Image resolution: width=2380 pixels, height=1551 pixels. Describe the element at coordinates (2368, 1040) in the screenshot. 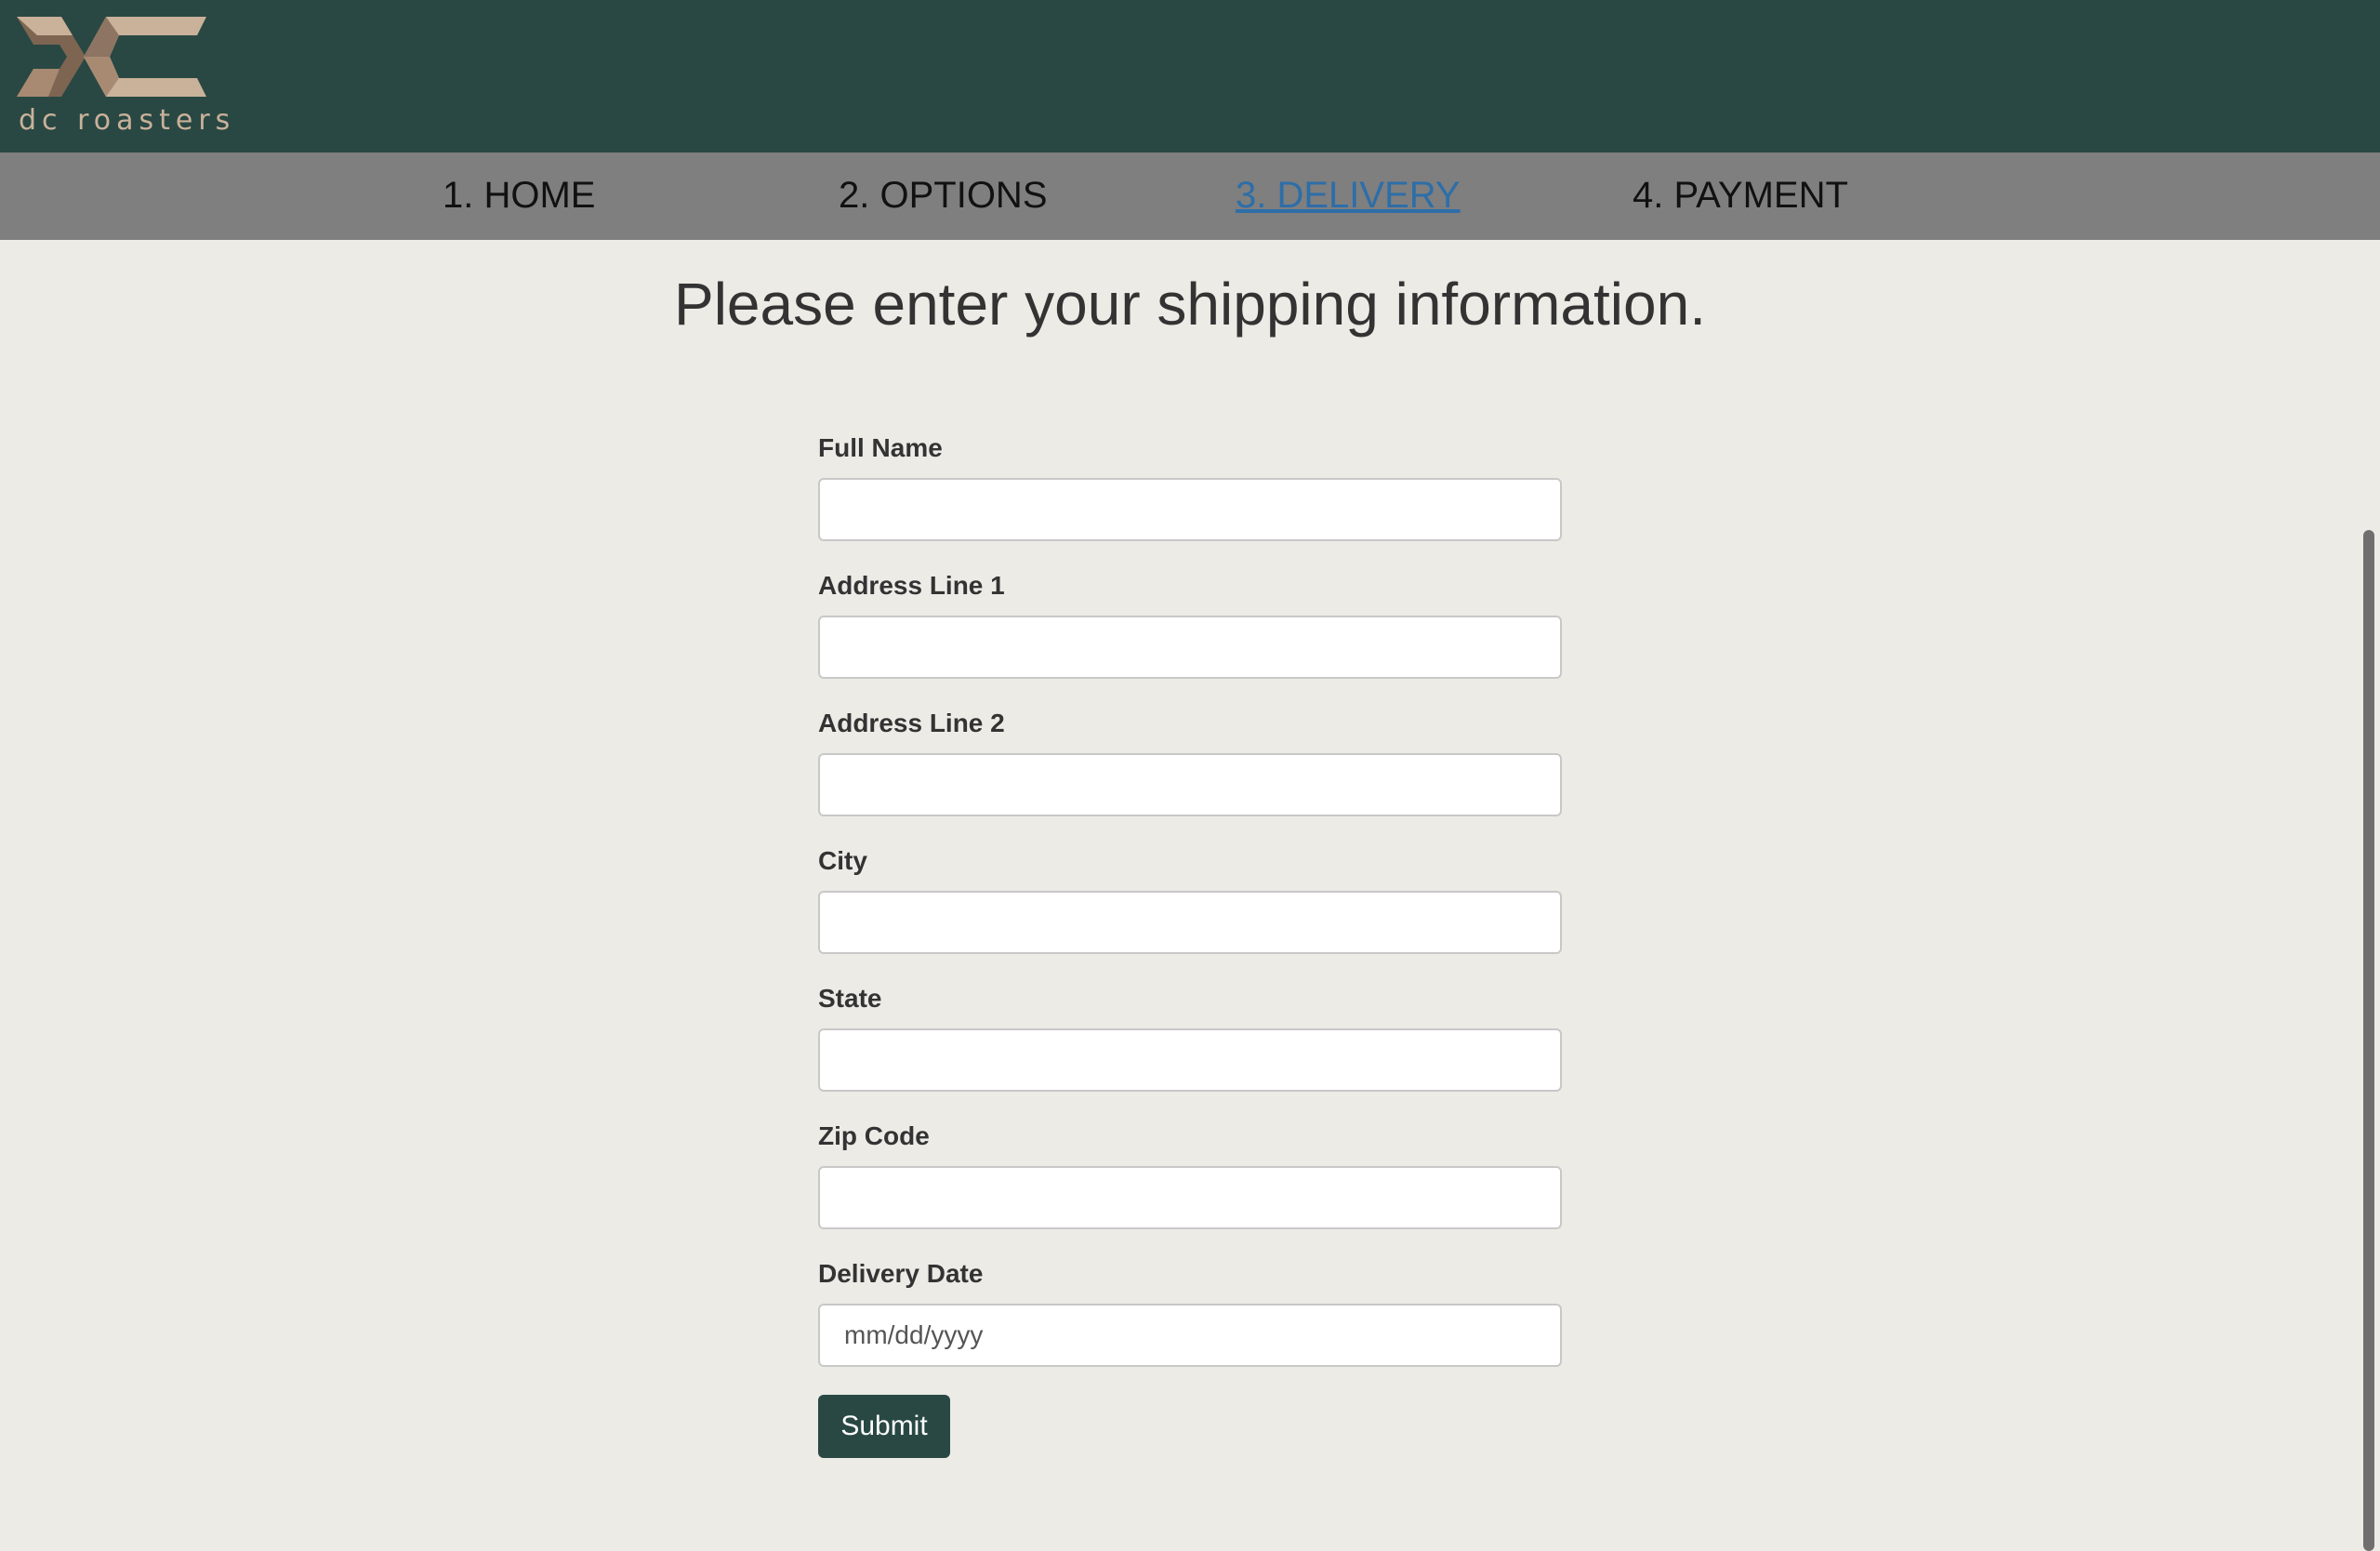

I see `page-scrollbar` at that location.